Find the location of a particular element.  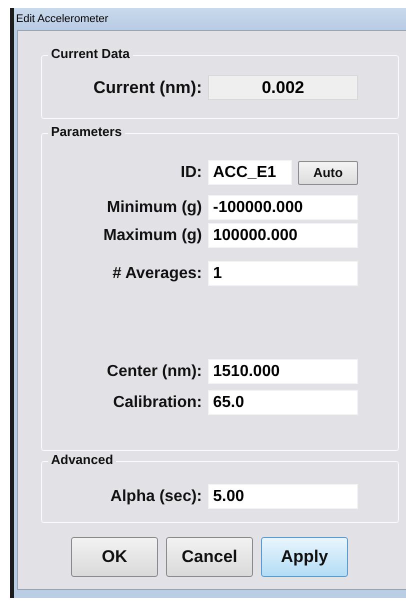

input-field: ACC_E1 is located at coordinates (250, 172).